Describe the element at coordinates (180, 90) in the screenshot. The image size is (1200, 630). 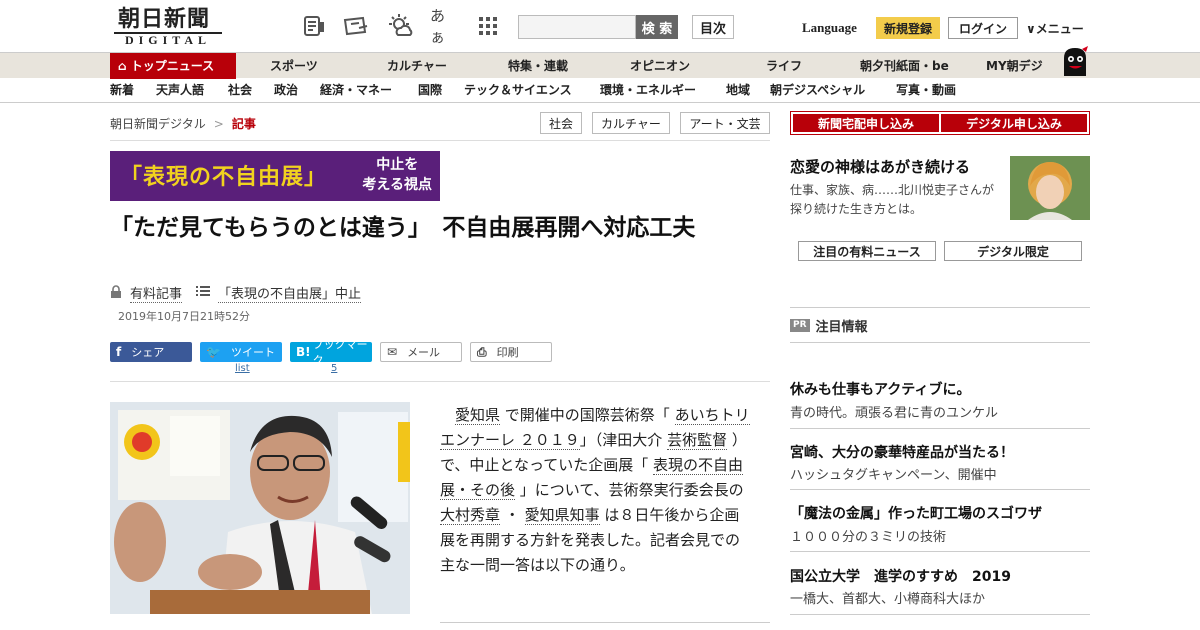
I see `nav2-tensei: 天声人語` at that location.